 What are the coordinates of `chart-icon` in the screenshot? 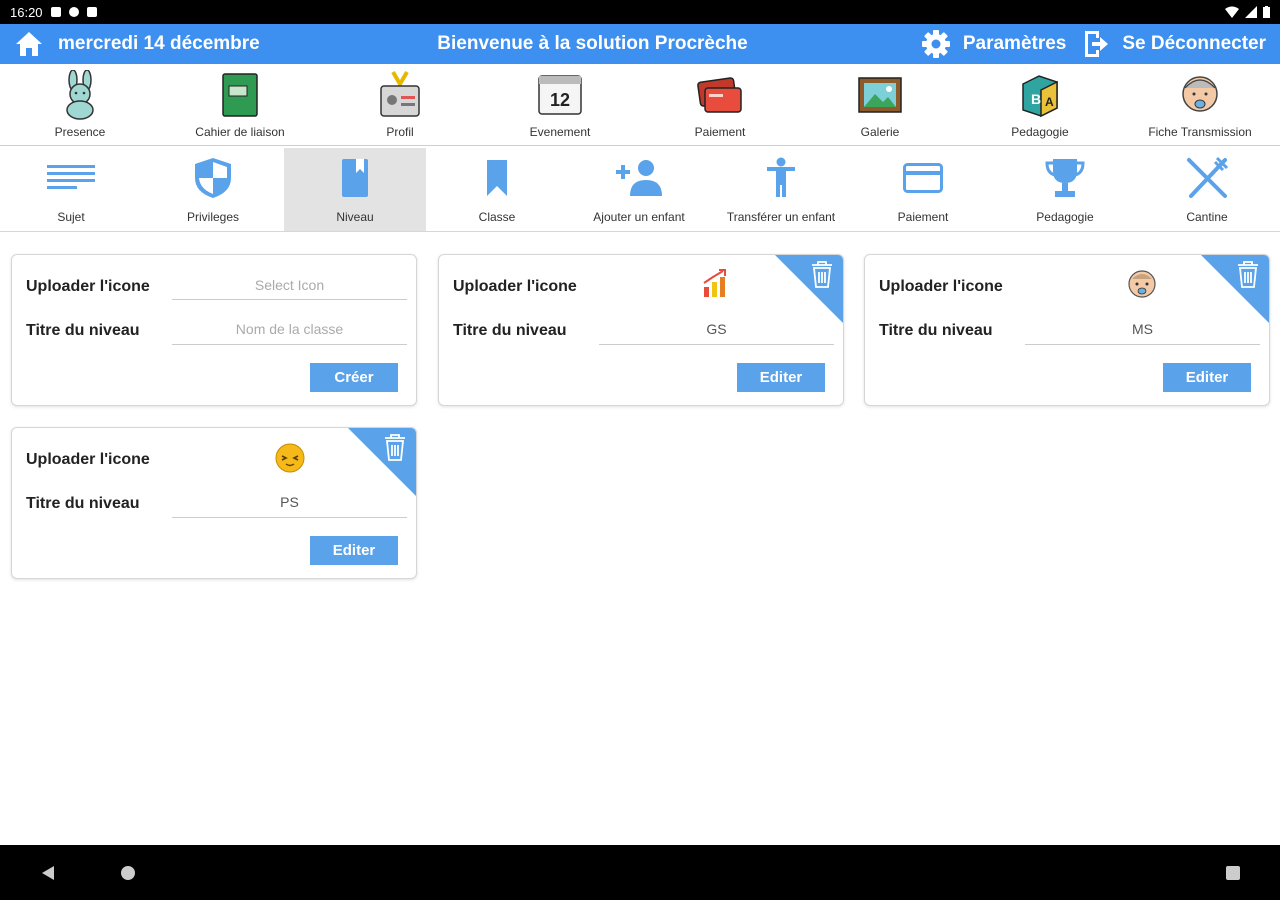 It's located at (715, 286).